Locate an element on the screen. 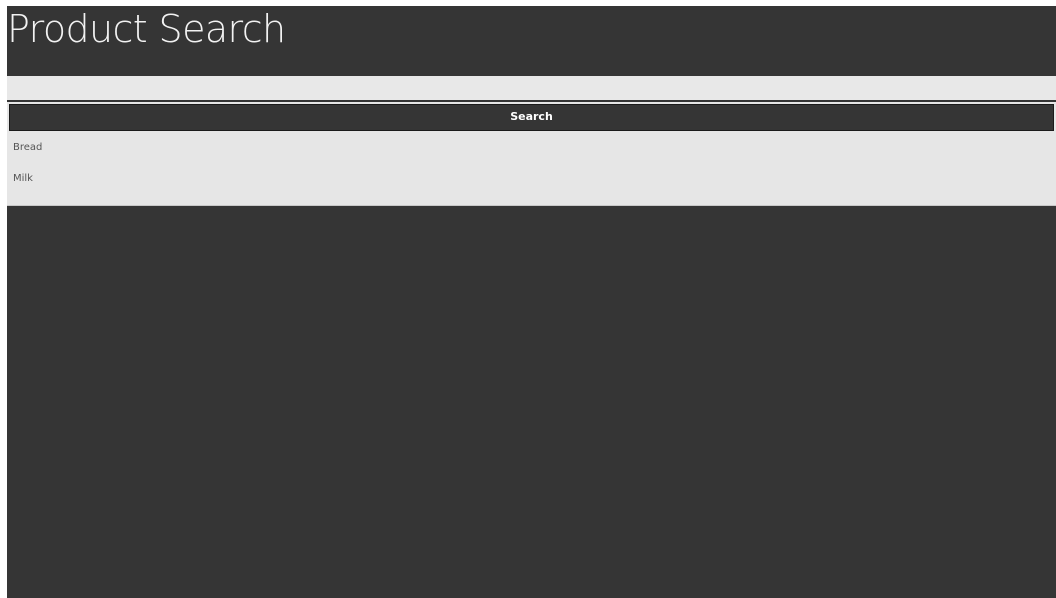  list-item: Milk is located at coordinates (23, 179).